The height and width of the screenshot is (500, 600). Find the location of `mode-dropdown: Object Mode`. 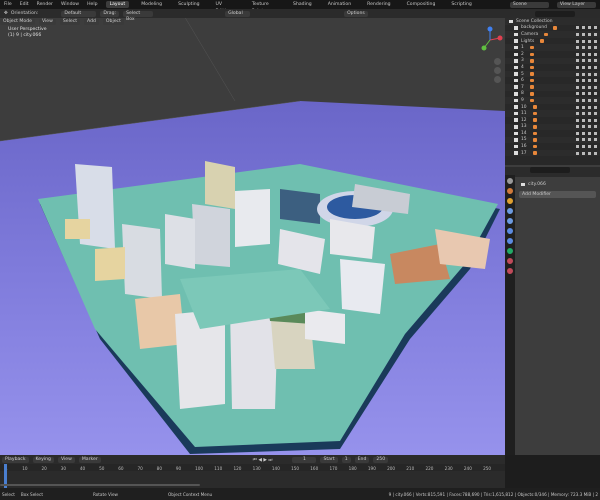

mode-dropdown: Object Mode is located at coordinates (17, 22).